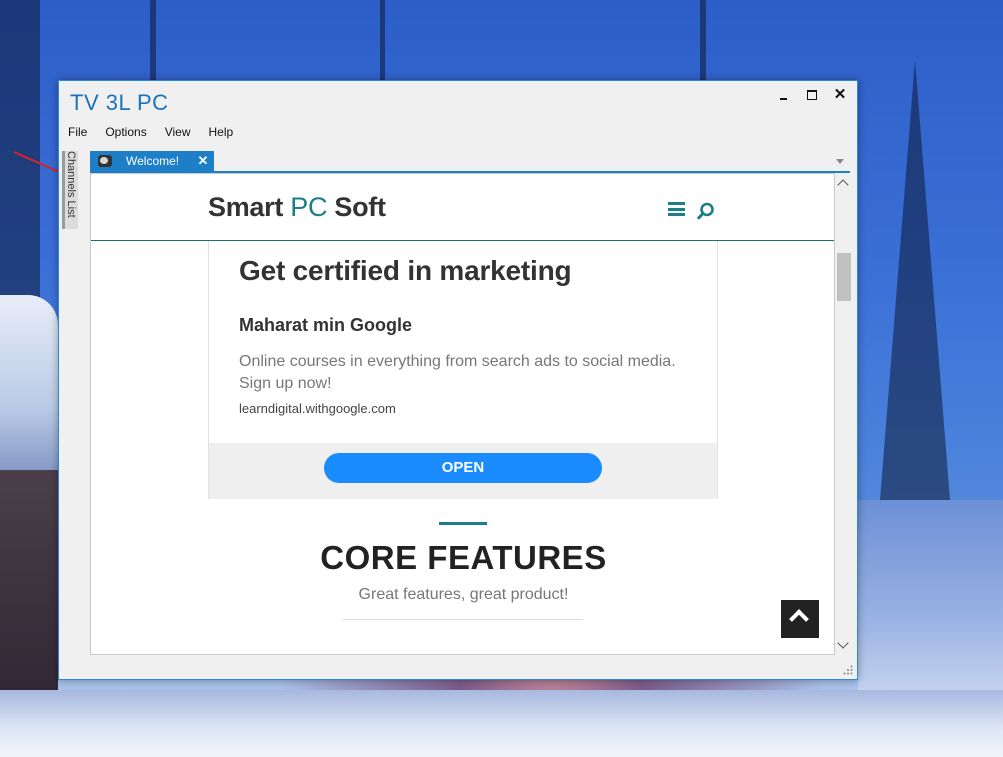 The image size is (1003, 757). I want to click on site-logo: Smart PC Soft, so click(297, 207).